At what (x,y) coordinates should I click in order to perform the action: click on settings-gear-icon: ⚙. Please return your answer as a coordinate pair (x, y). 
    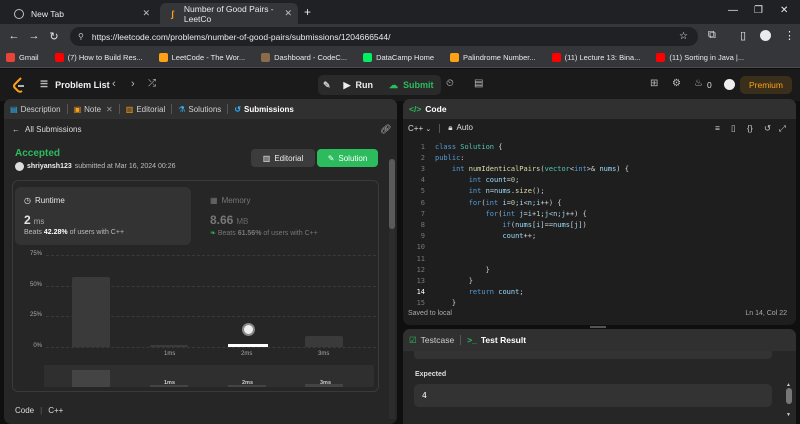
    Looking at the image, I should click on (676, 83).